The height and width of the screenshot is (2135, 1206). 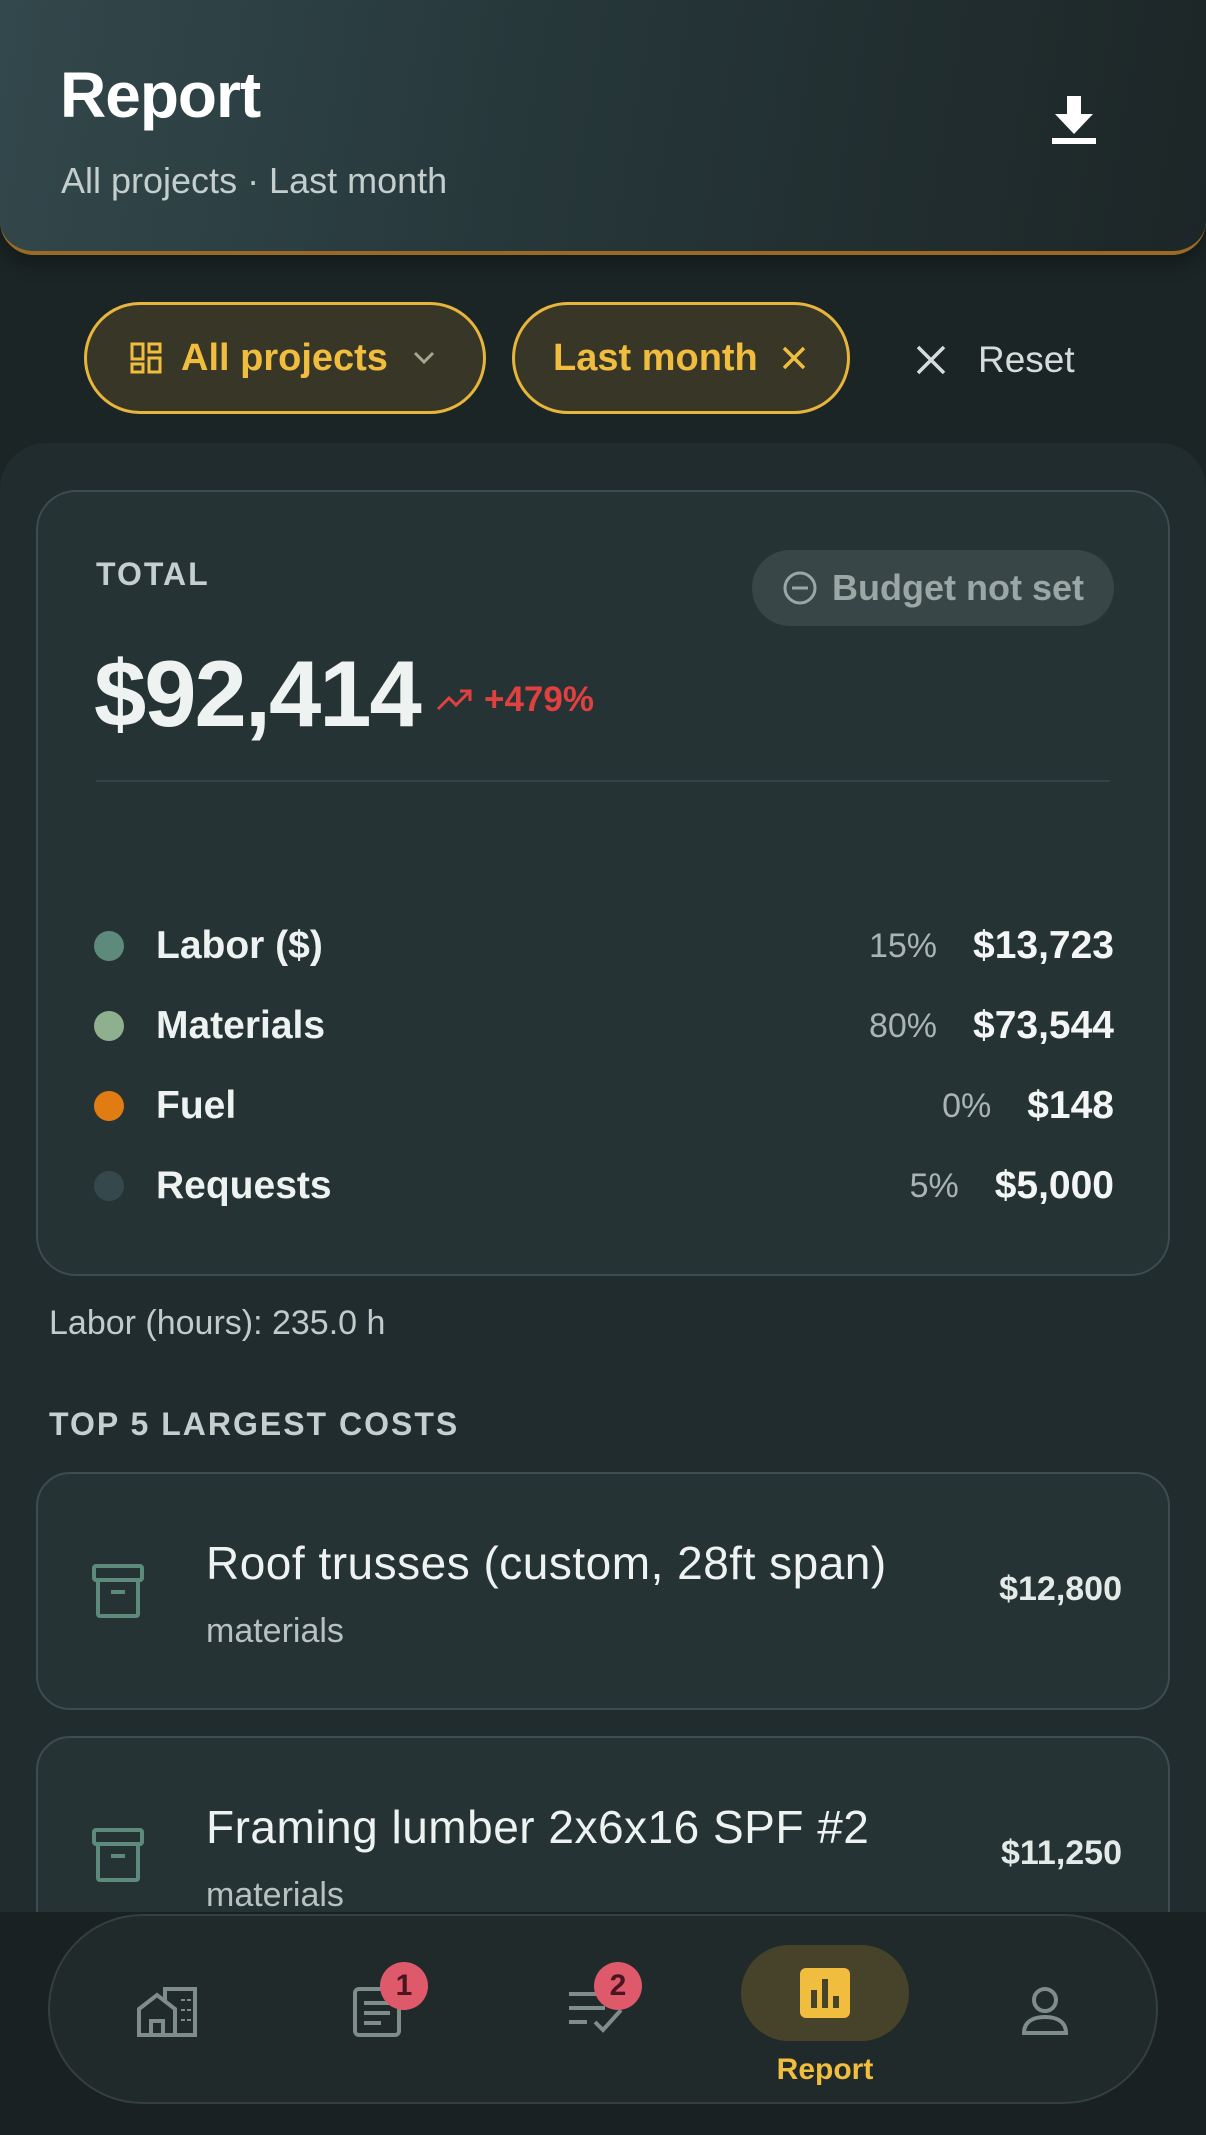 I want to click on chevron-down-icon, so click(x=424, y=358).